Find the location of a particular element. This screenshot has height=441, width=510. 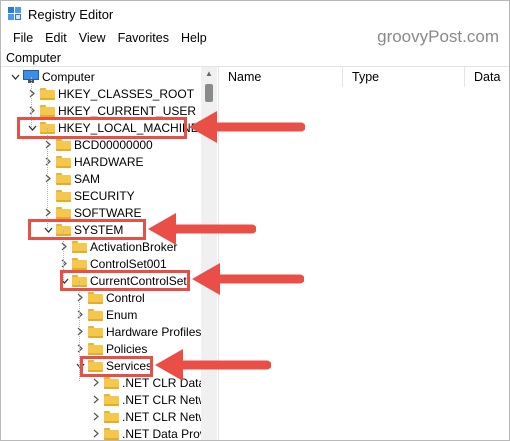

tree-item-label: Enum is located at coordinates (122, 314).